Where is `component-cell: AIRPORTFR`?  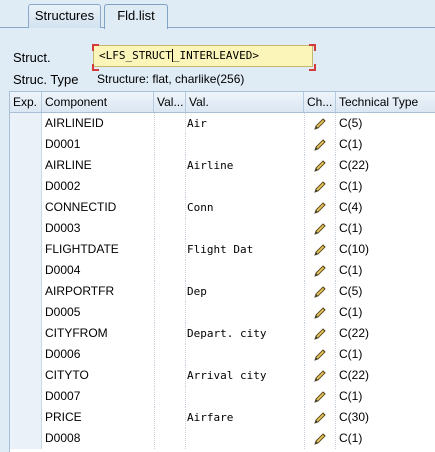 component-cell: AIRPORTFR is located at coordinates (80, 291).